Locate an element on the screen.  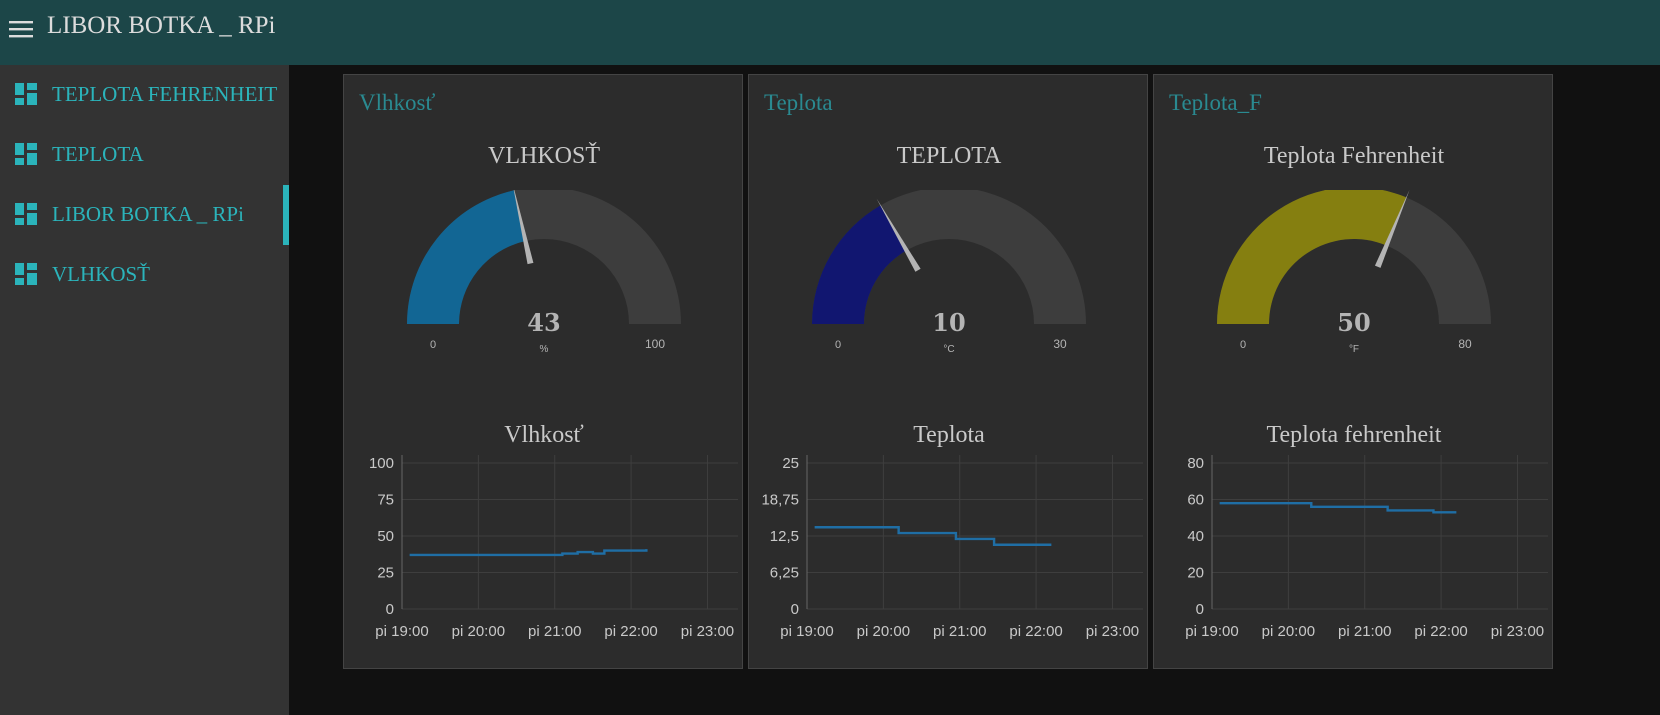
y-tick-label: 50 is located at coordinates (385, 536).